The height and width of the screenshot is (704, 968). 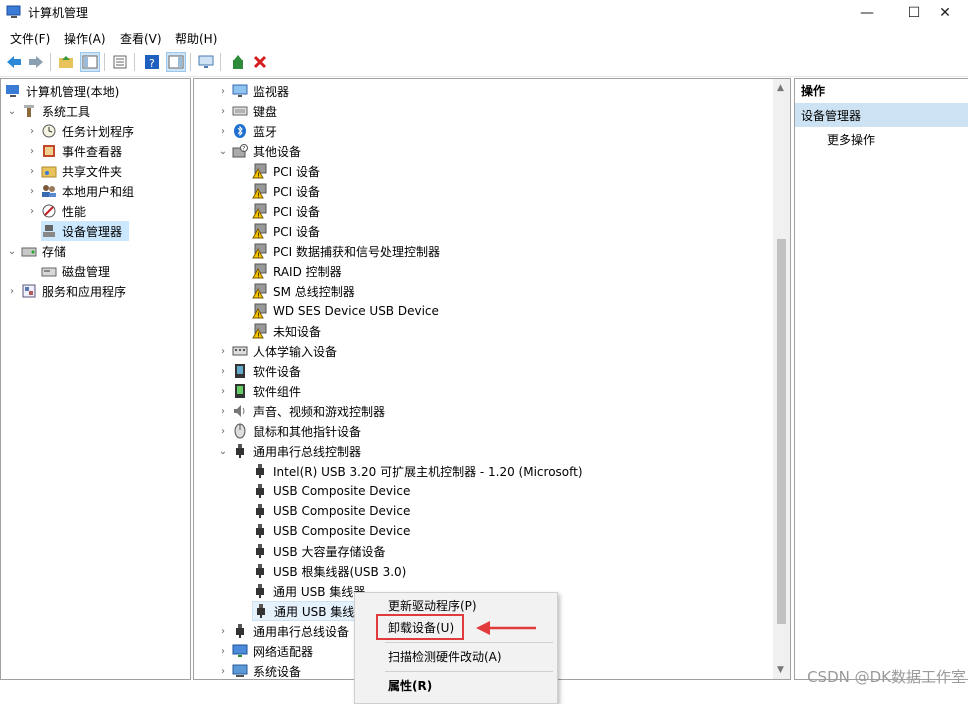 What do you see at coordinates (318, 551) in the screenshot?
I see `device-tree-item: USB 大容量存储设备` at bounding box center [318, 551].